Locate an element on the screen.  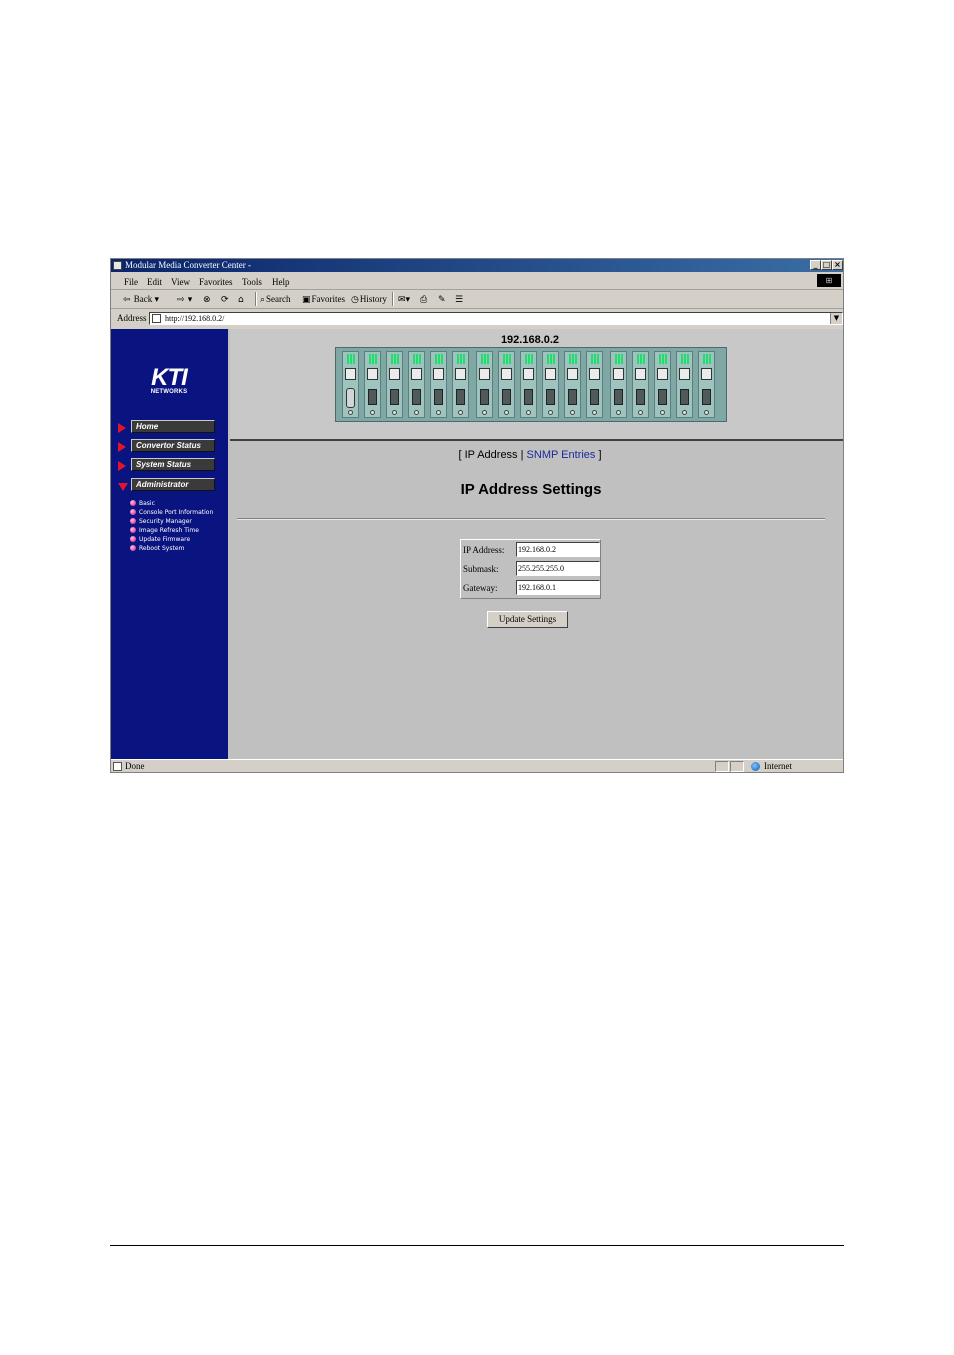
tab-snmp-entries: SNMP Entries is located at coordinates (561, 455).